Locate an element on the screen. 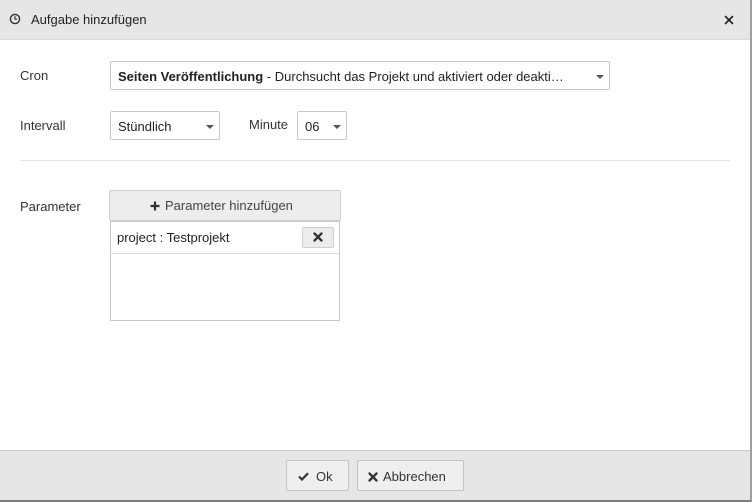  cancel-button: Abbrechen is located at coordinates (410, 475).